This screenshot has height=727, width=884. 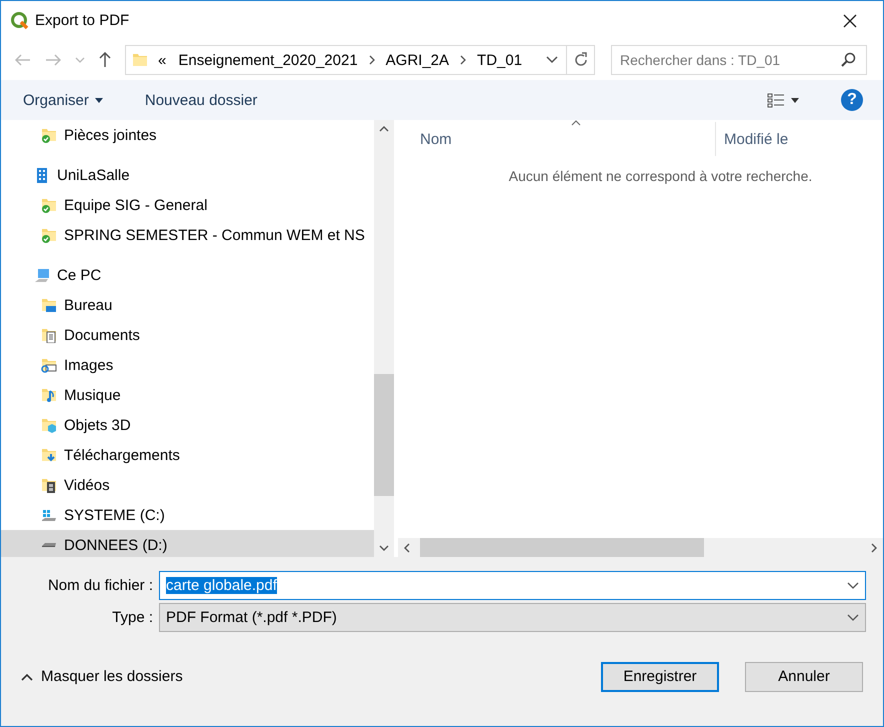 I want to click on organize-button: Organiser, so click(x=63, y=100).